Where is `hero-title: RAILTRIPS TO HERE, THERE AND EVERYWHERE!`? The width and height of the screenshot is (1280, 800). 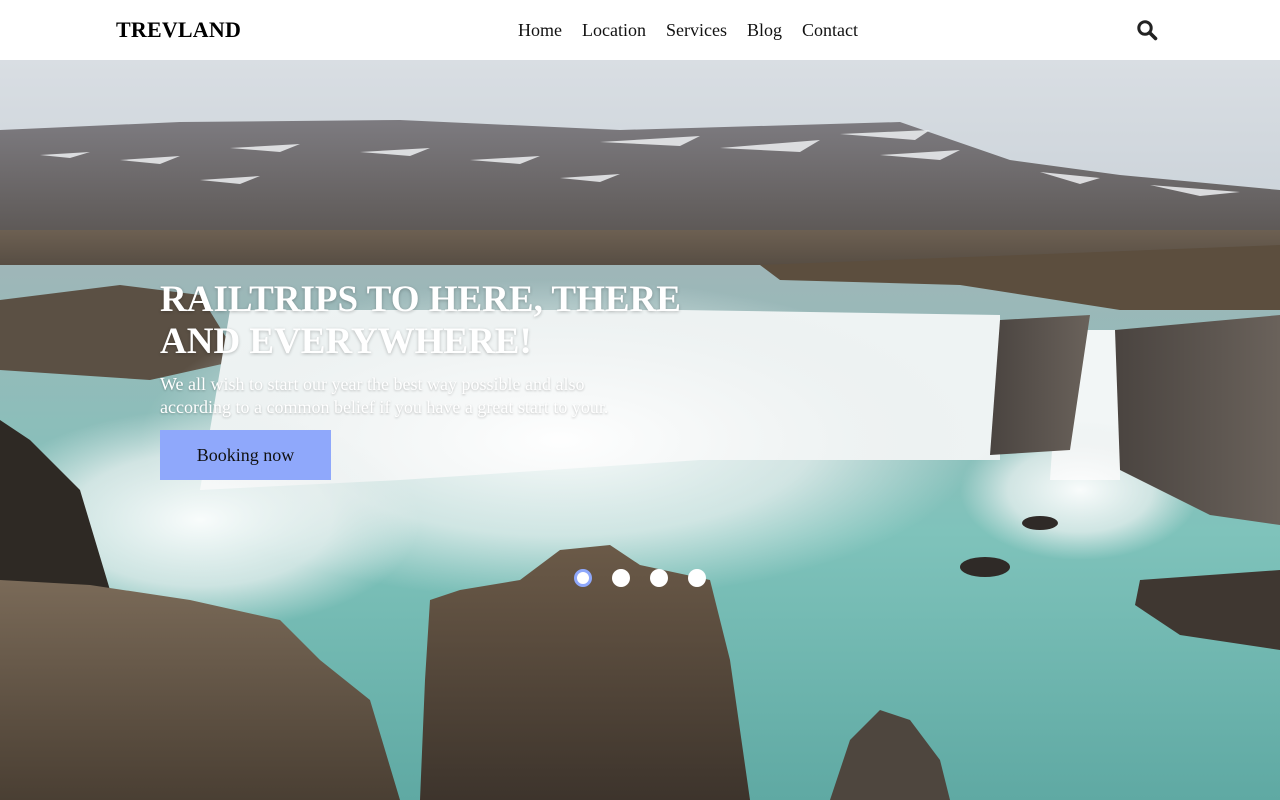
hero-title: RAILTRIPS TO HERE, THERE AND EVERYWHERE! is located at coordinates (440, 321).